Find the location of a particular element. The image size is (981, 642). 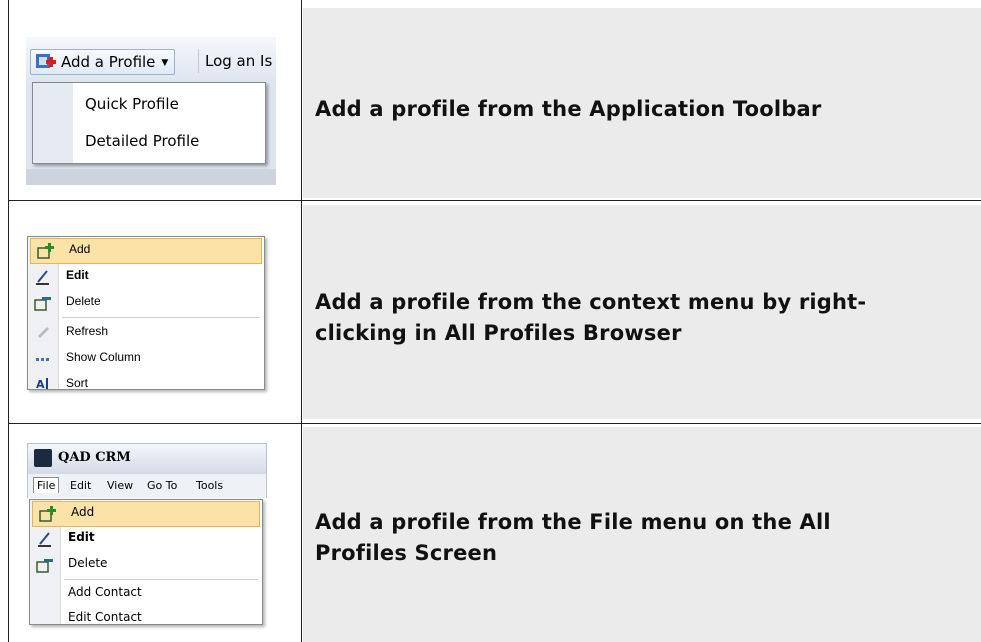

menubar-view: View is located at coordinates (120, 485).